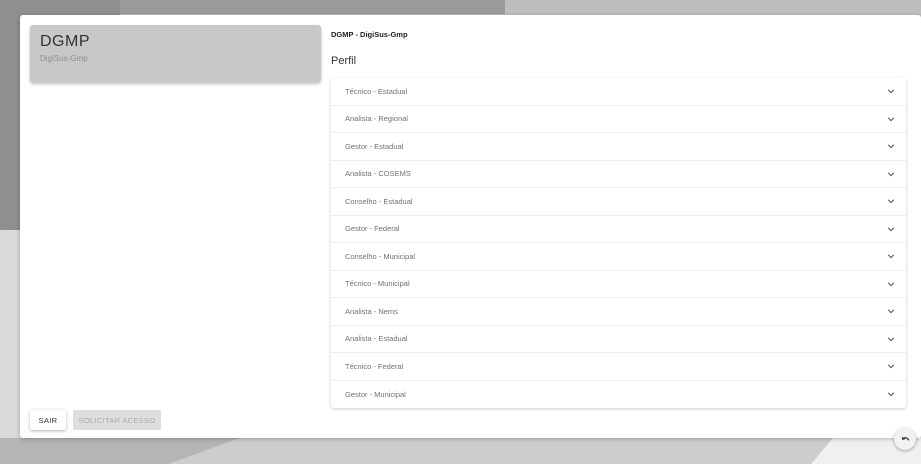 The image size is (921, 464). I want to click on profile-item: Conselho - Municipal, so click(618, 257).